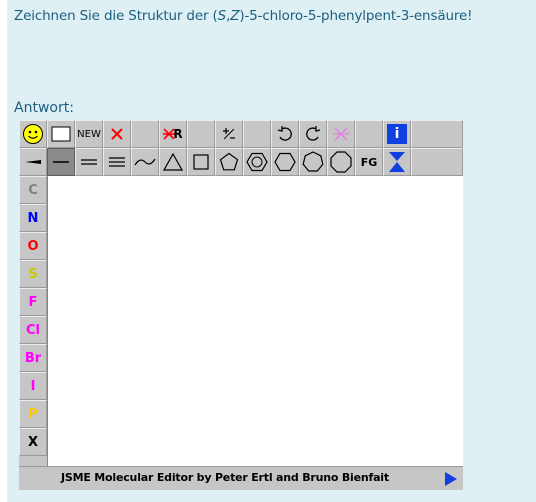 The image size is (536, 502). I want to click on pentagon-ring-icon, so click(229, 162).